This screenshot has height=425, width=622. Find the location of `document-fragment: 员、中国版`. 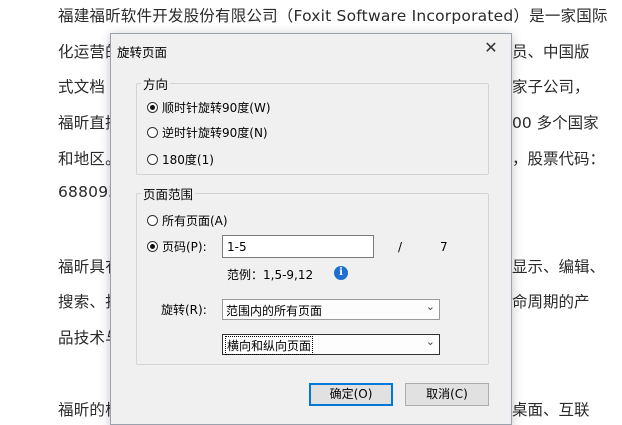

document-fragment: 员、中国版 is located at coordinates (551, 52).